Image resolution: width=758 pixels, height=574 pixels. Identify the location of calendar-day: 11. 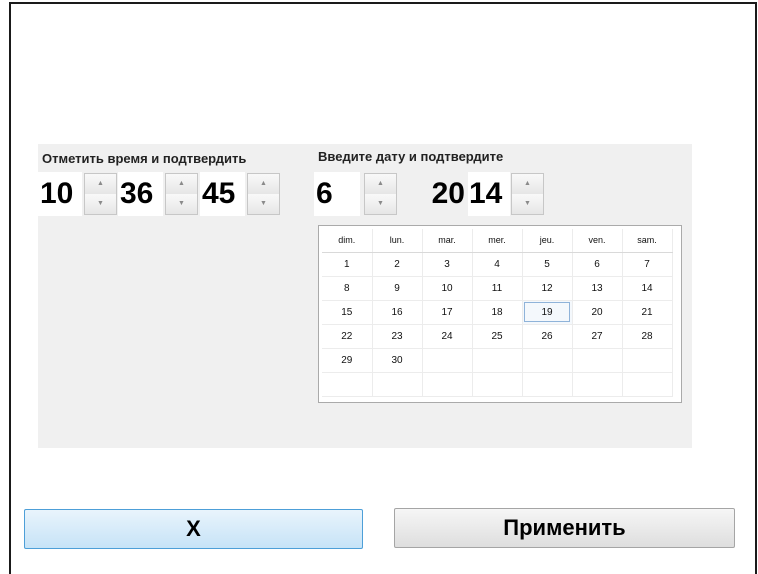
(497, 288).